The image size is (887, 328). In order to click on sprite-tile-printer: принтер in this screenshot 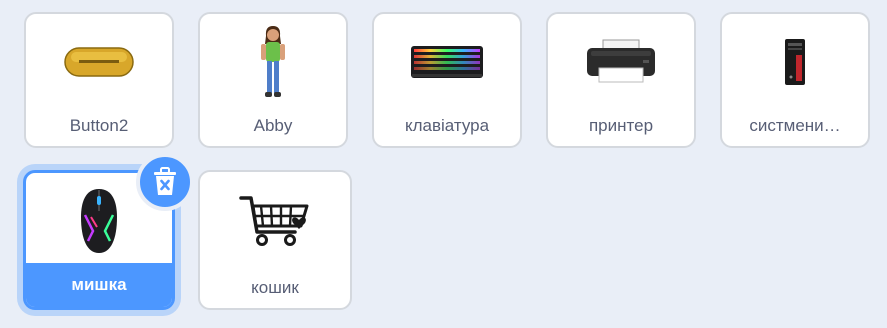, I will do `click(621, 80)`.